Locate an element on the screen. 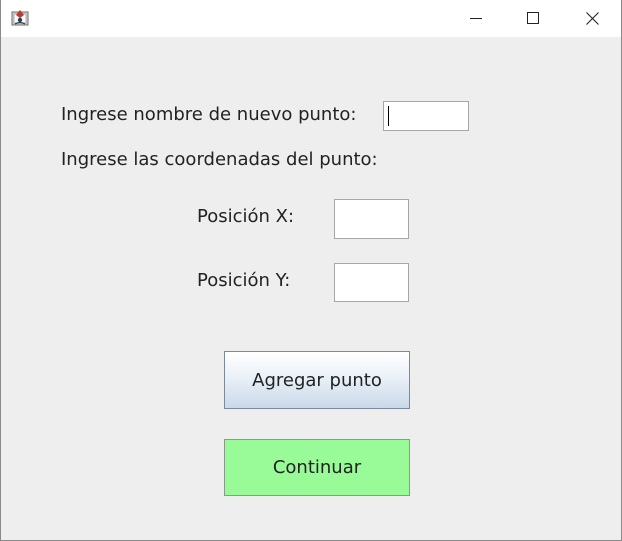  coordinates-label: Ingrese las coordenadas del punto: is located at coordinates (219, 159).